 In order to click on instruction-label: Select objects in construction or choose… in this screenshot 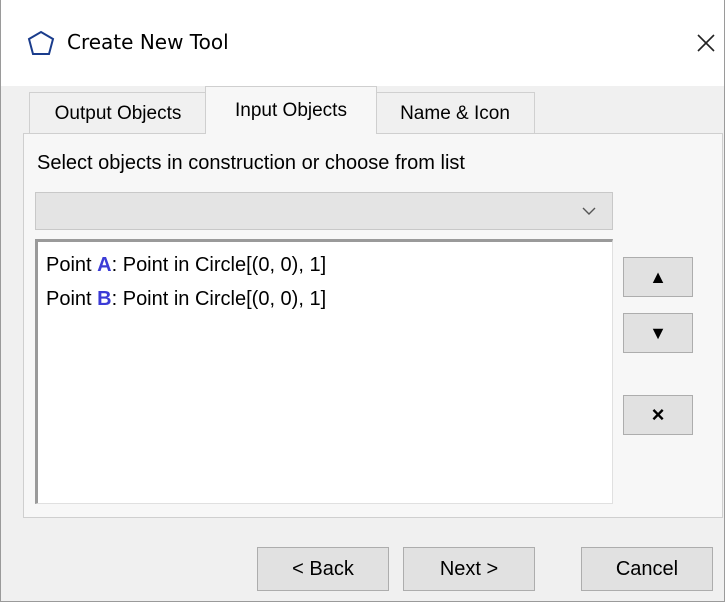, I will do `click(251, 163)`.